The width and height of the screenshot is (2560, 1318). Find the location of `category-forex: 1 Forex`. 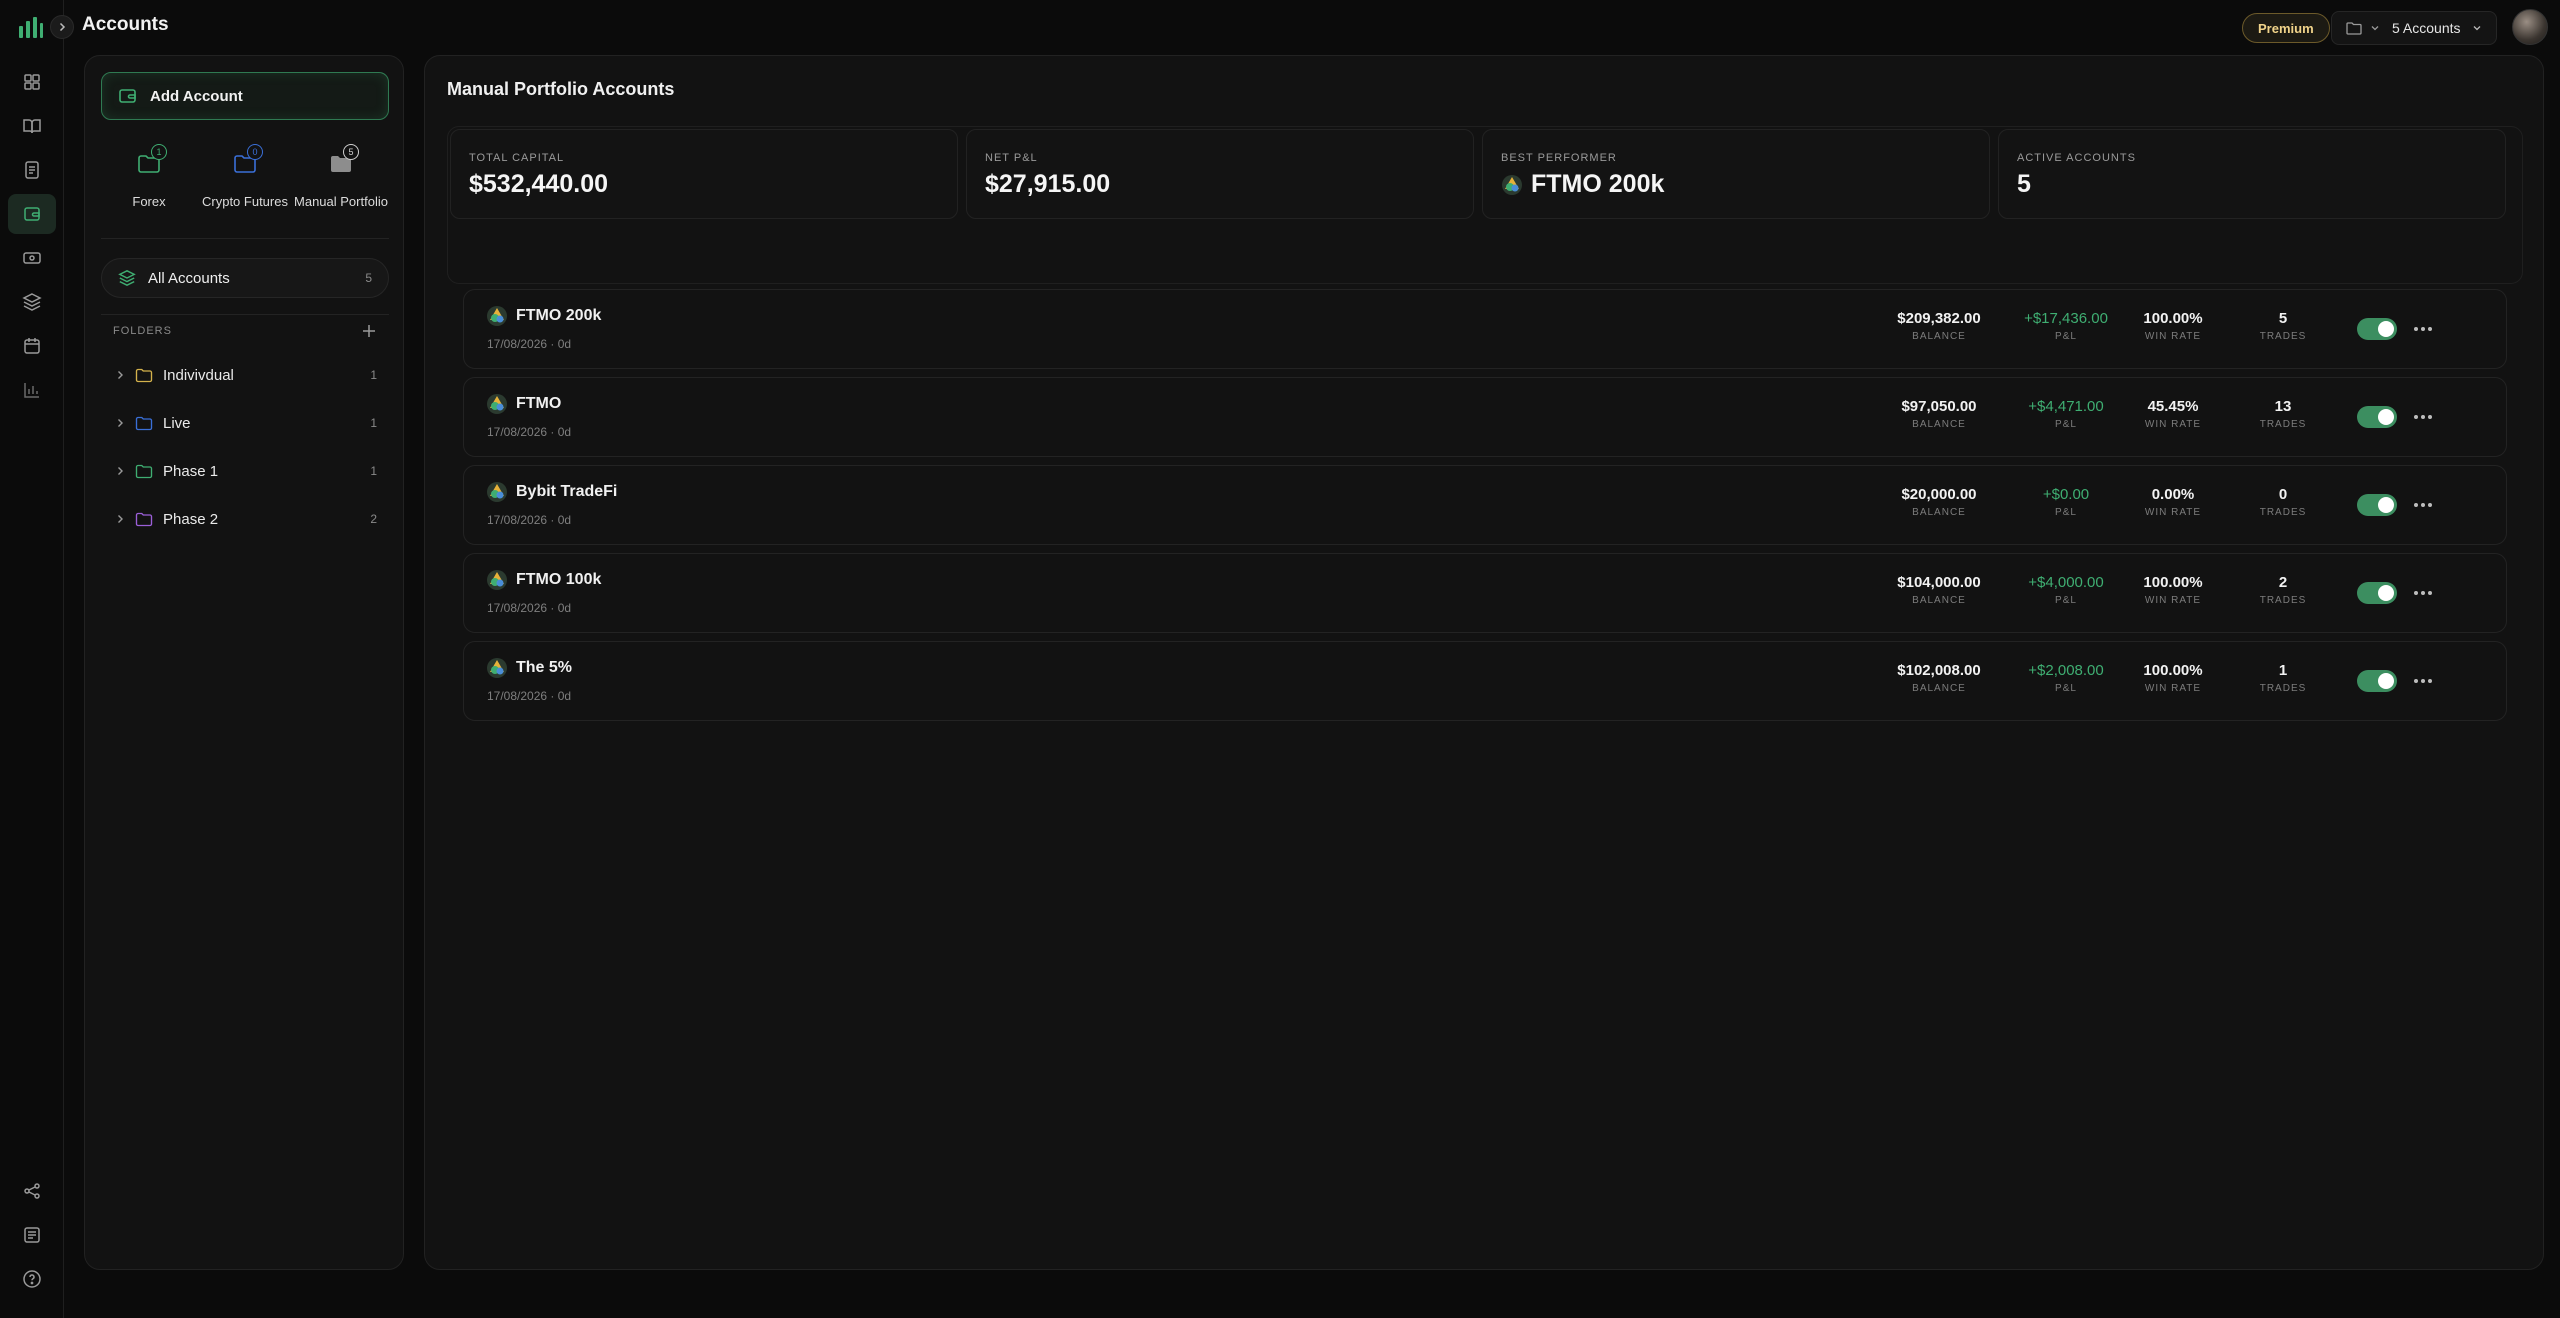

category-forex: 1 Forex is located at coordinates (149, 176).